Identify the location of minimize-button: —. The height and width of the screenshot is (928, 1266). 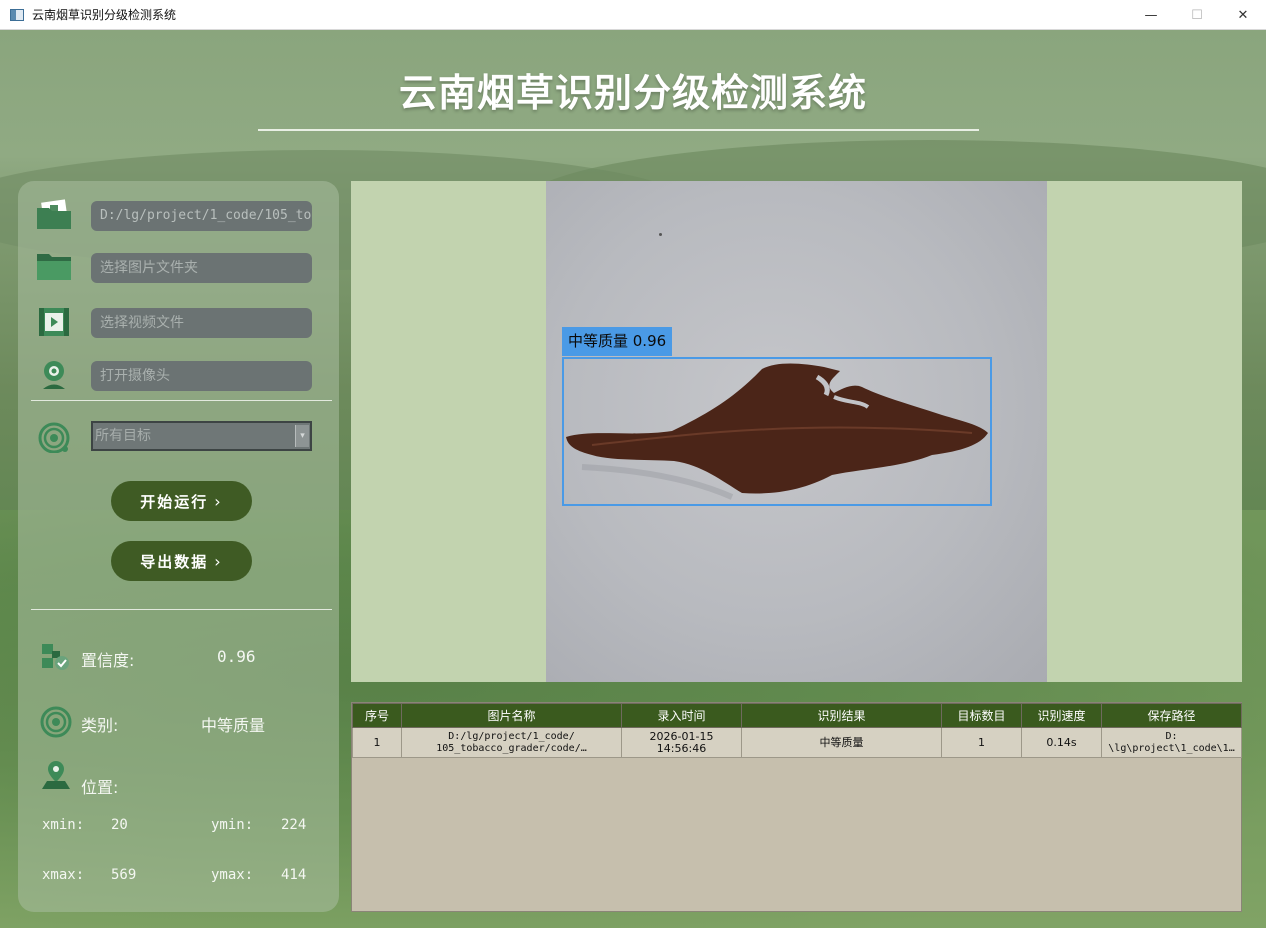
(1151, 15).